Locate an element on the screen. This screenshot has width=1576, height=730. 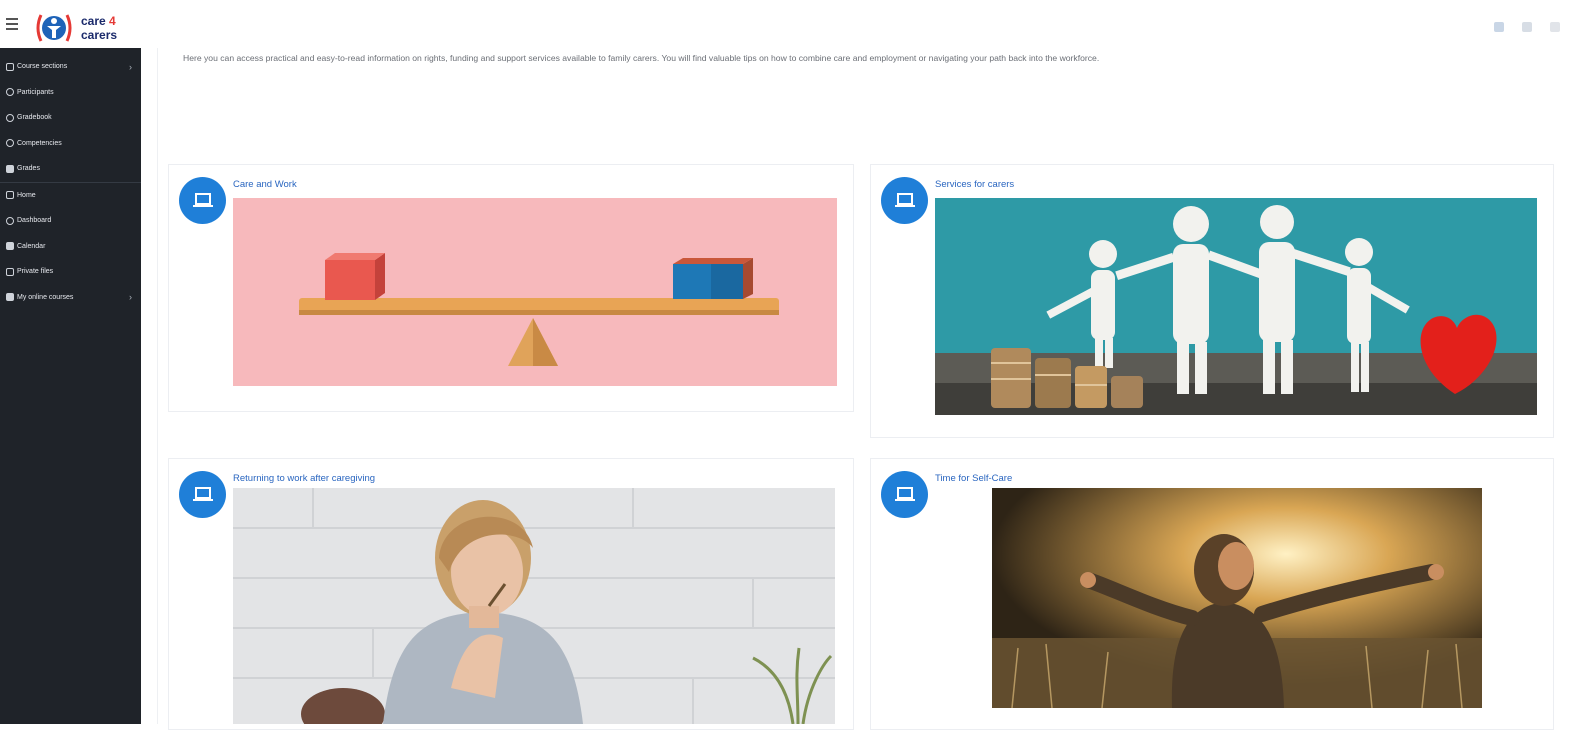
sidebar-item-dashboard: Dashboard is located at coordinates (70, 221).